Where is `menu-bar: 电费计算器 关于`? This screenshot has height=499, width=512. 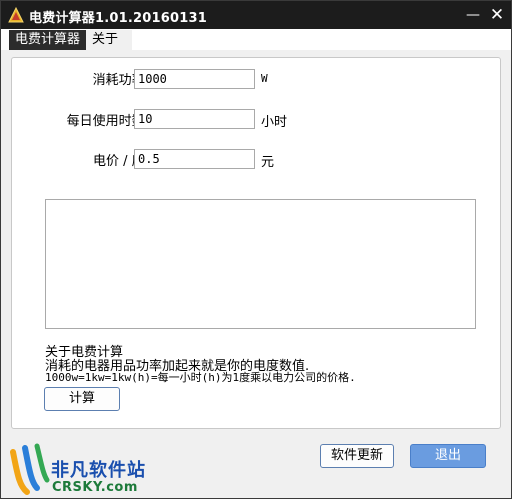
menu-bar: 电费计算器 关于 is located at coordinates (256, 39).